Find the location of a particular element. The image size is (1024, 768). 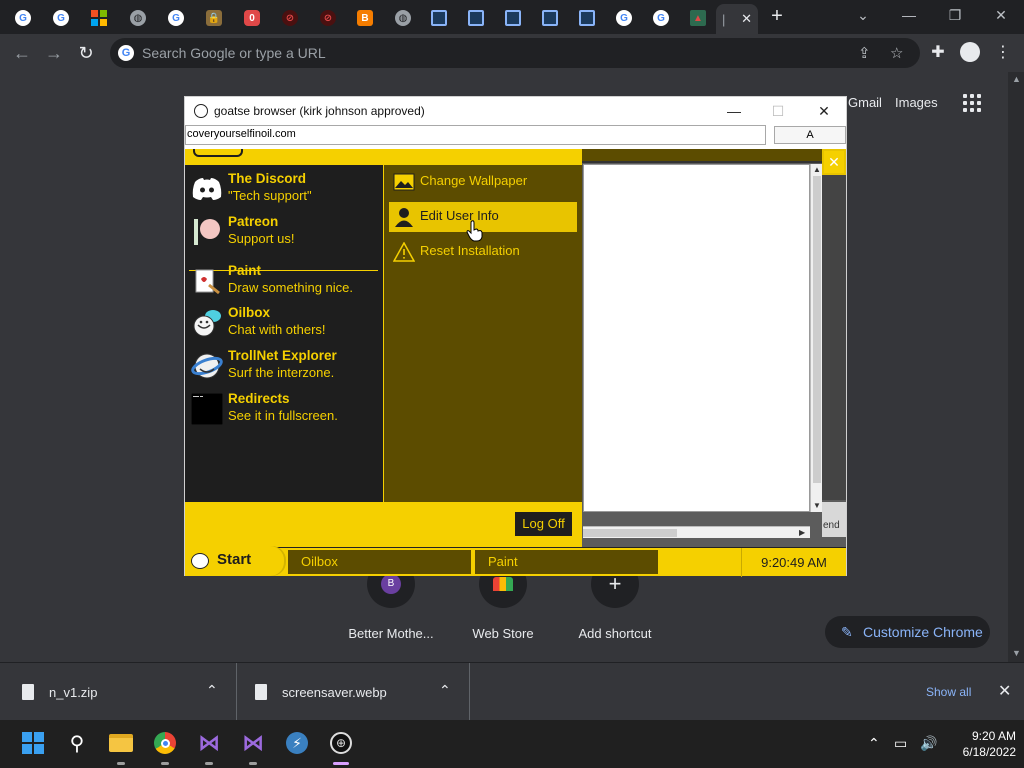

tab-active: | ✕ is located at coordinates (737, 19).